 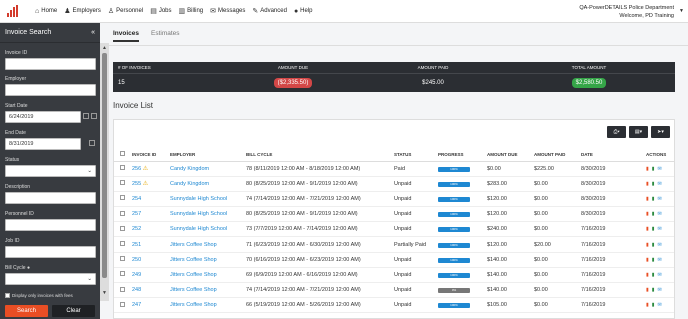 What do you see at coordinates (136, 245) in the screenshot?
I see `invoice-id-link: 251` at bounding box center [136, 245].